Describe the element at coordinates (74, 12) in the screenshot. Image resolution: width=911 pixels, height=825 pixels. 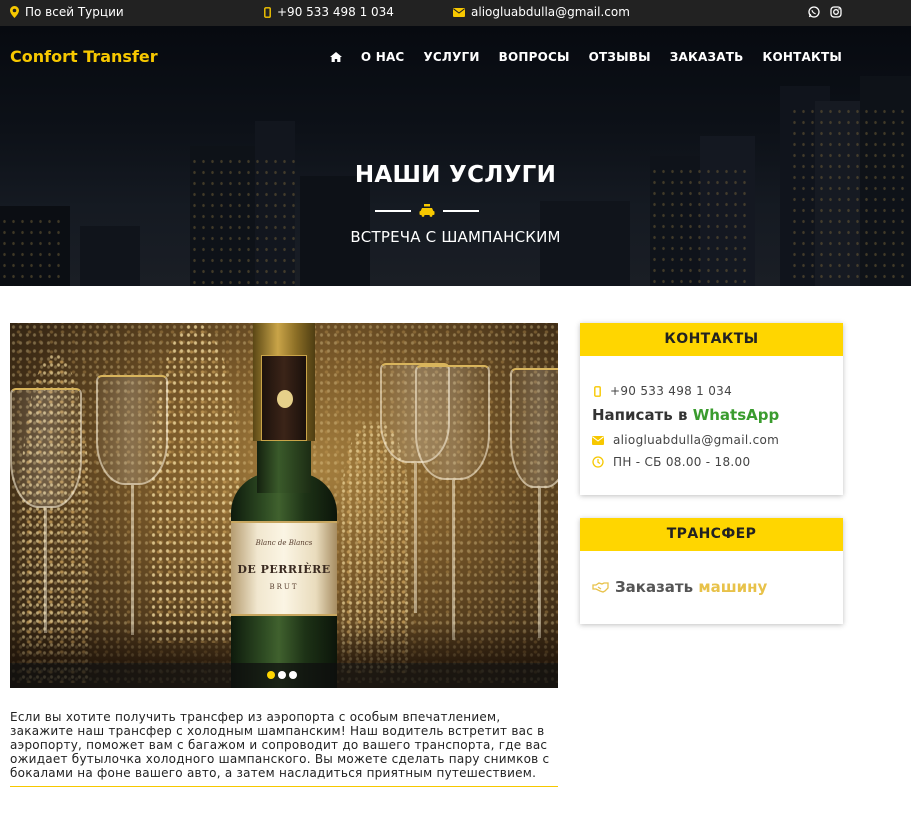
I see `location-text: По всей Турции` at that location.